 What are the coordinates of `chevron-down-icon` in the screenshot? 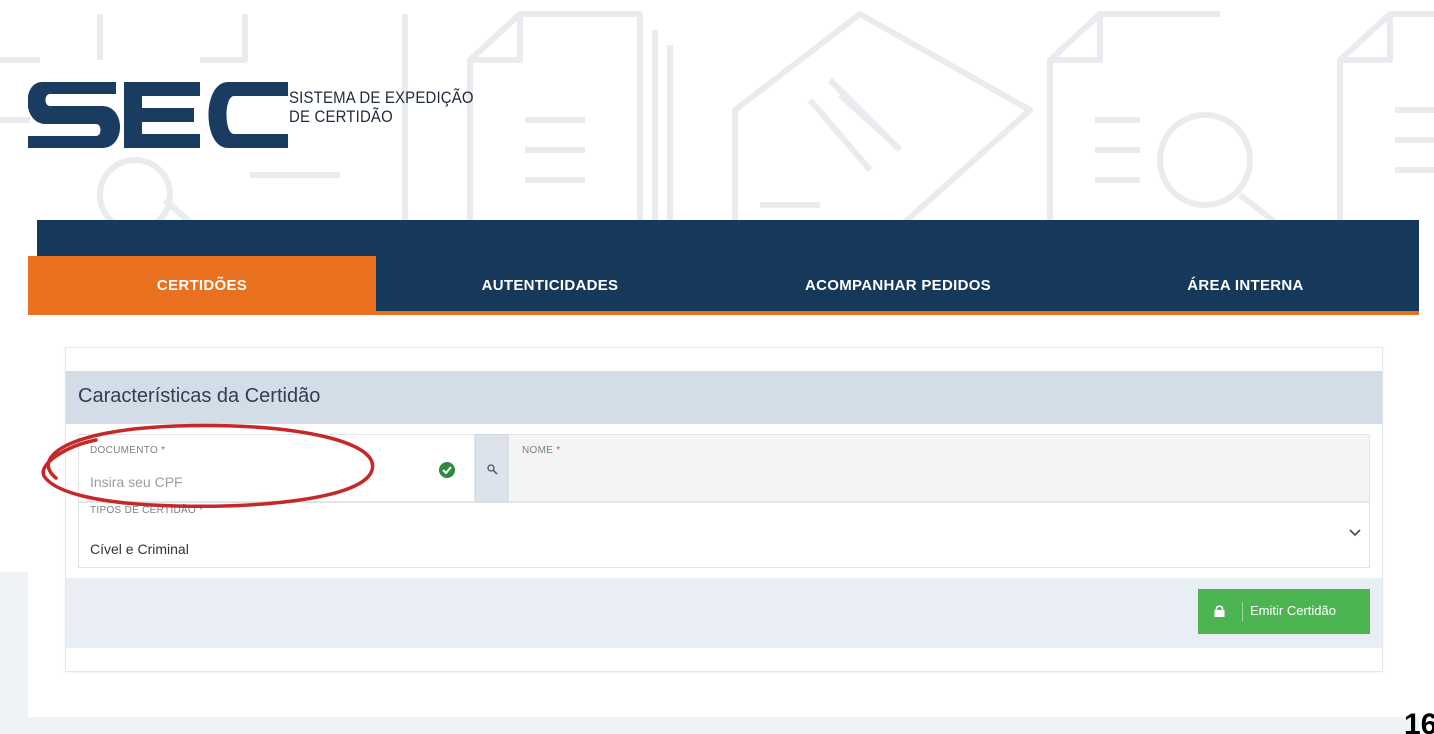 It's located at (1355, 533).